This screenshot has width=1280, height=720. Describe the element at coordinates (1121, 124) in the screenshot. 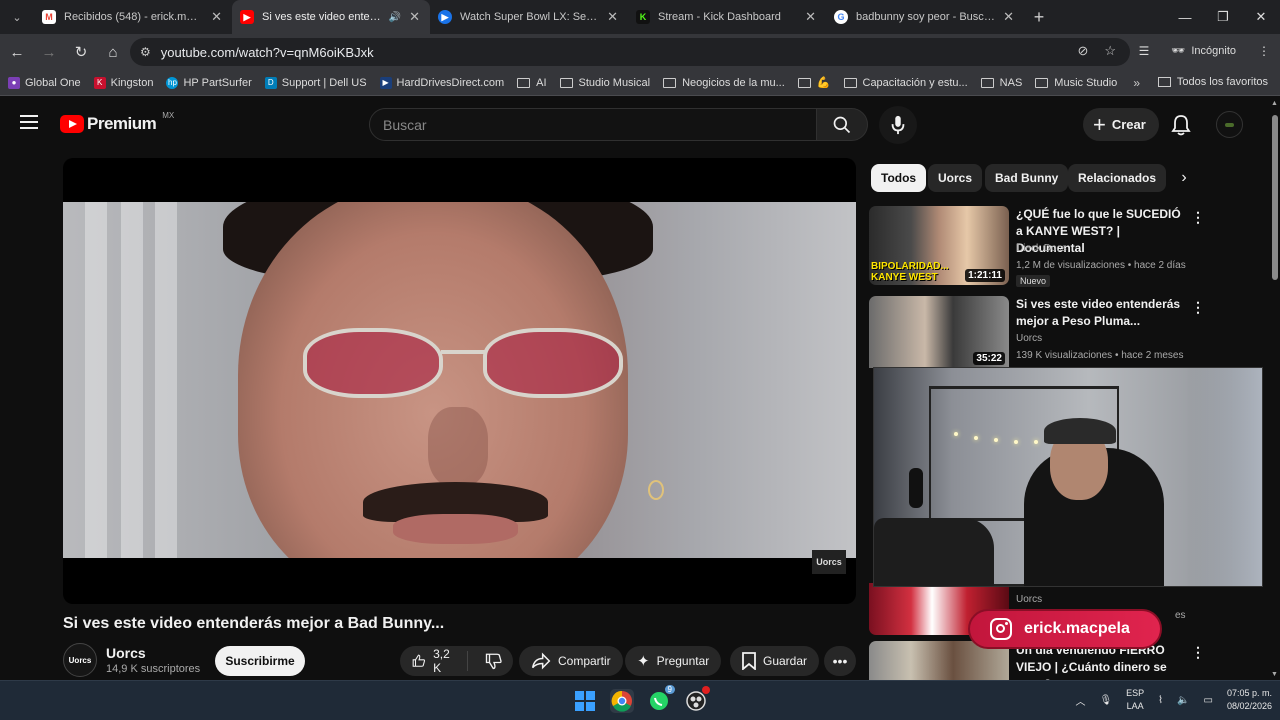

I see `create-button: + Crear` at that location.